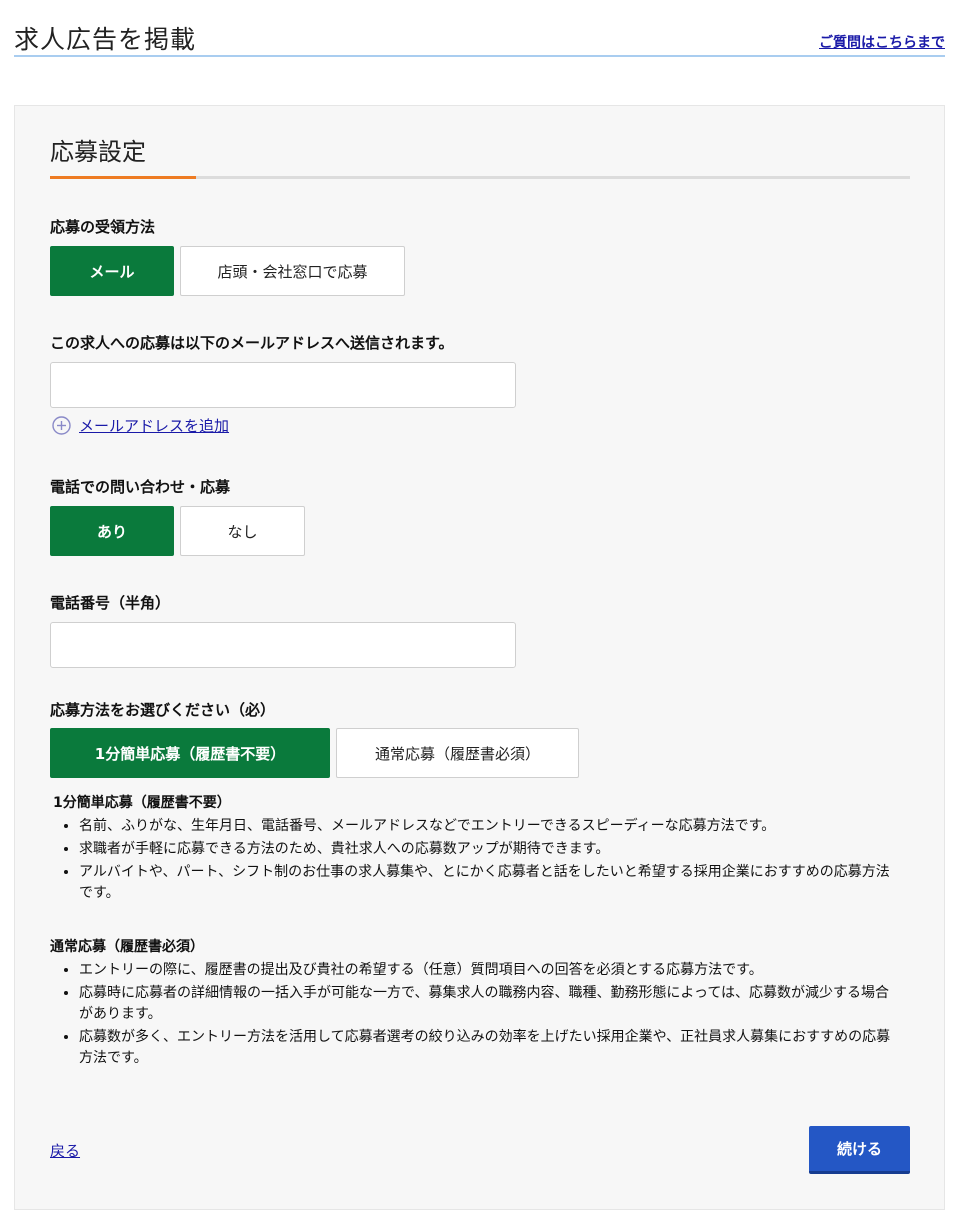 The image size is (959, 1219). Describe the element at coordinates (112, 531) in the screenshot. I see `phone-contact-yes-button: あり` at that location.